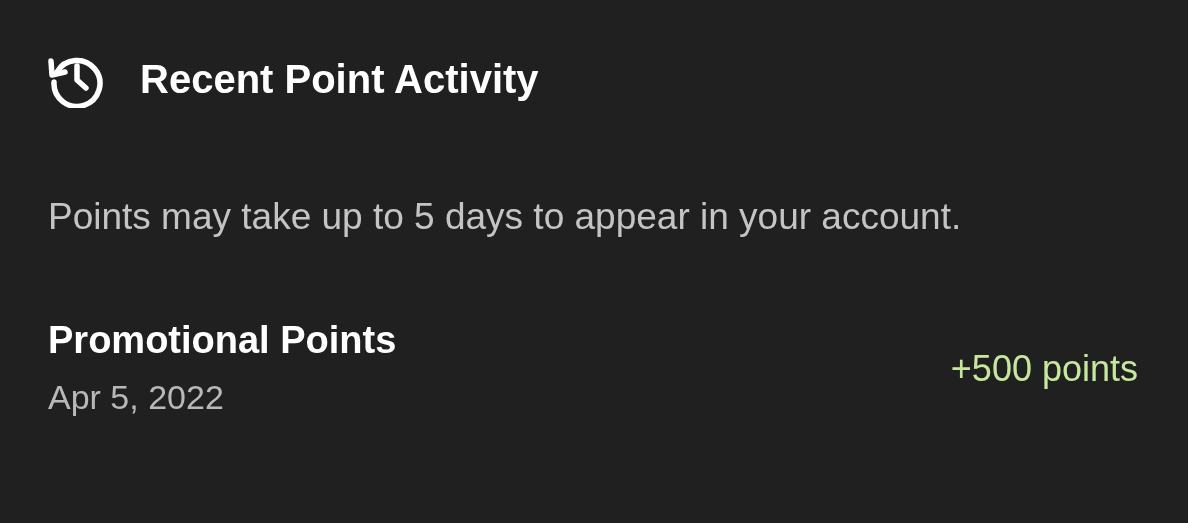 The width and height of the screenshot is (1188, 523). What do you see at coordinates (505, 217) in the screenshot?
I see `info-text: Points may take up to 5 days to appear in your account.` at bounding box center [505, 217].